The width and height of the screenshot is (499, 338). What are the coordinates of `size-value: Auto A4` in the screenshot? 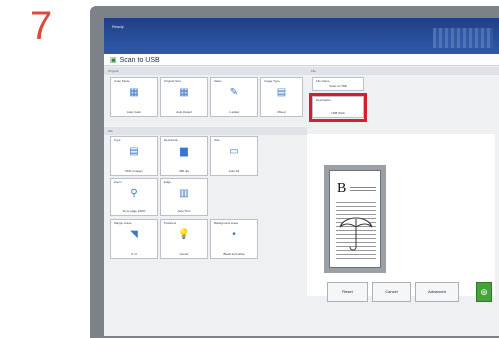 It's located at (234, 171).